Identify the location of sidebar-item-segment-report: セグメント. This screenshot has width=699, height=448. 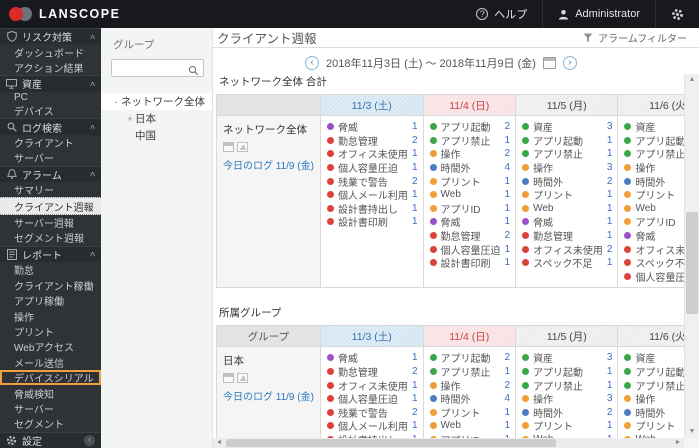
(50, 423).